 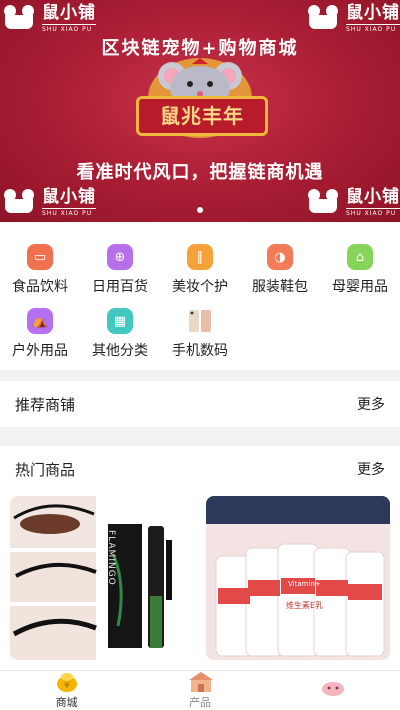 What do you see at coordinates (200, 210) in the screenshot?
I see `carousel-indicator-dot` at bounding box center [200, 210].